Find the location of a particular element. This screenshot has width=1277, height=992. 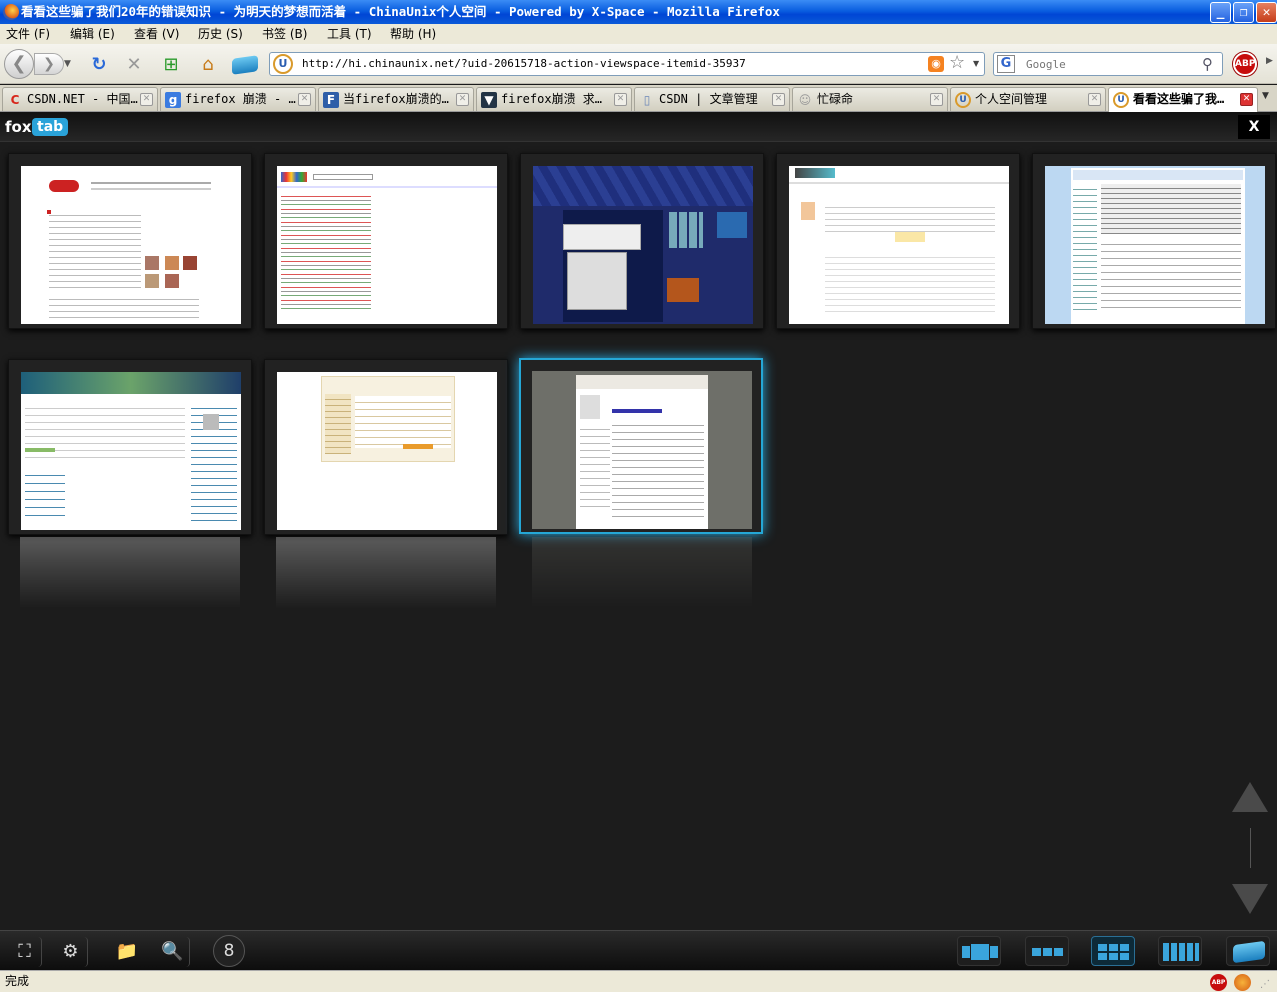

foxtab-logo: fox is located at coordinates (18, 127).